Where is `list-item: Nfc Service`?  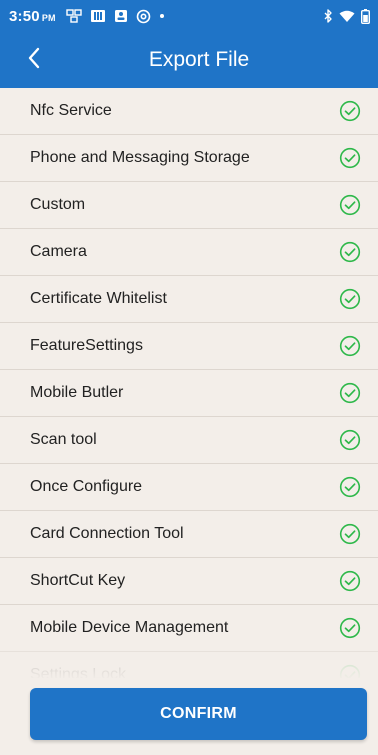 list-item: Nfc Service is located at coordinates (189, 111).